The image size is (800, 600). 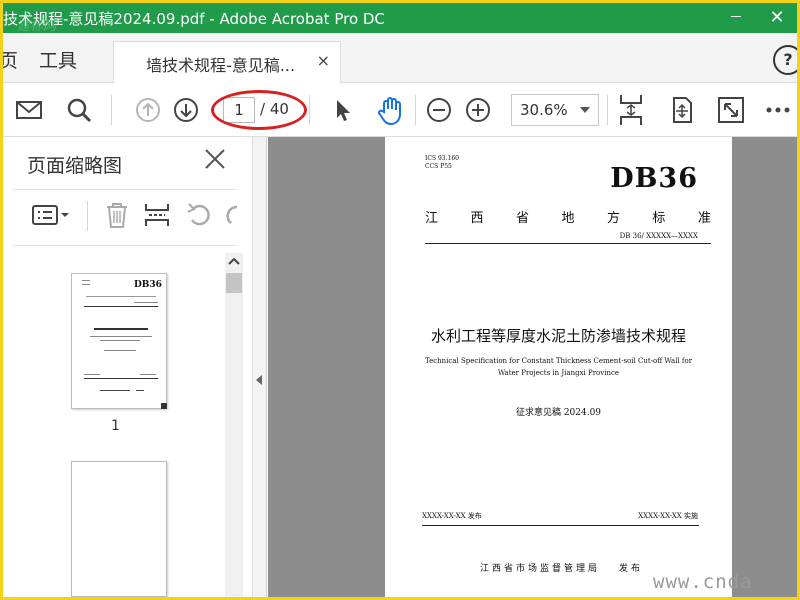 I want to click on rotate-clockwise-icon, so click(x=230, y=215).